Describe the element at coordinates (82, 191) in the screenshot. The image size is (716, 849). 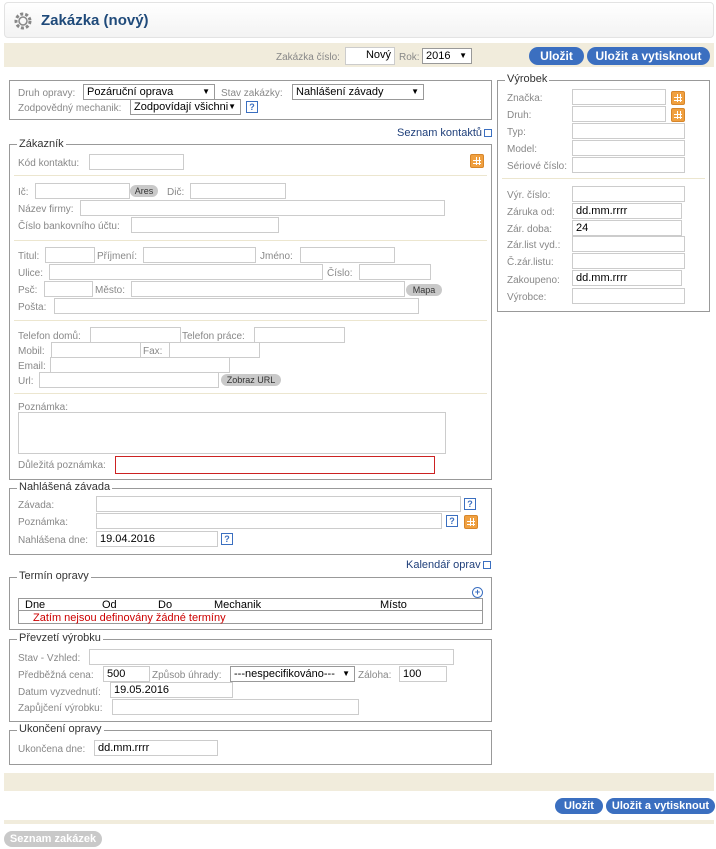
I see `ic-input` at that location.